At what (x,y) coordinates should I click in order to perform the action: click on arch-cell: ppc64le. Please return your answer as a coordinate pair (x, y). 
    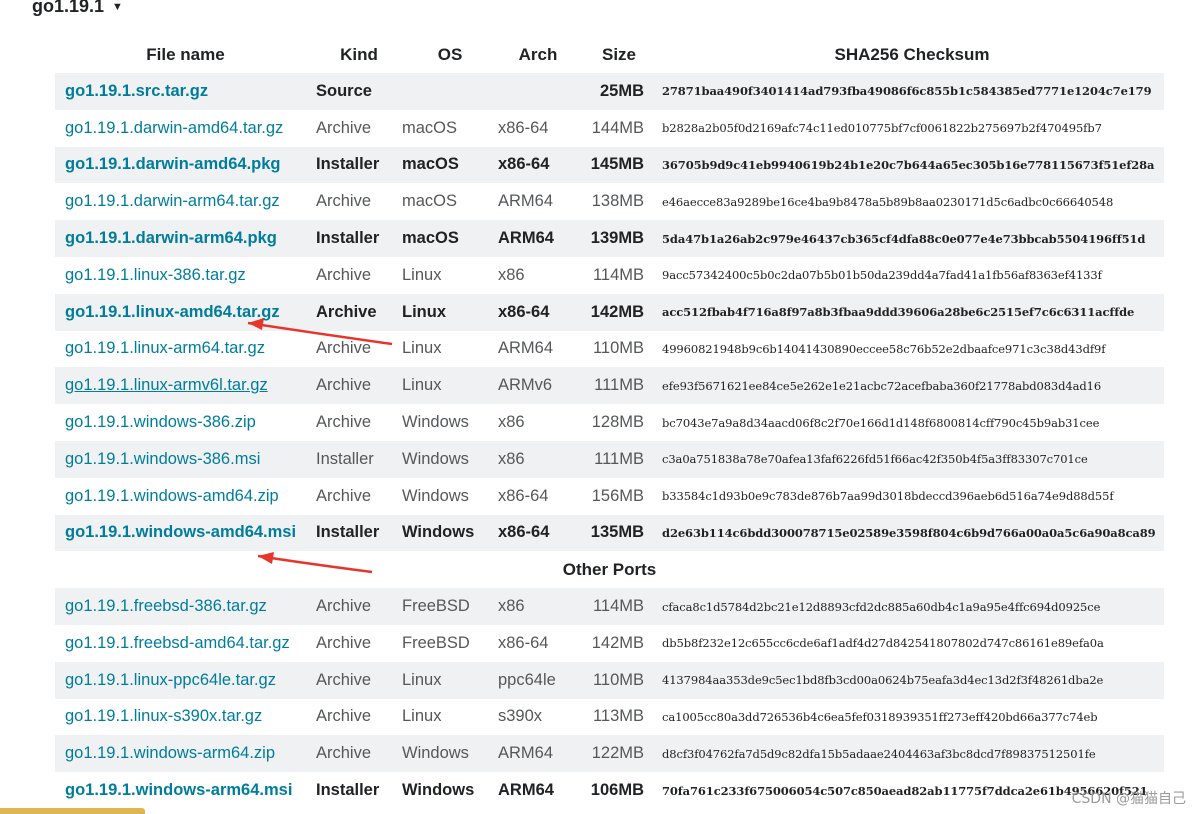
    Looking at the image, I should click on (538, 680).